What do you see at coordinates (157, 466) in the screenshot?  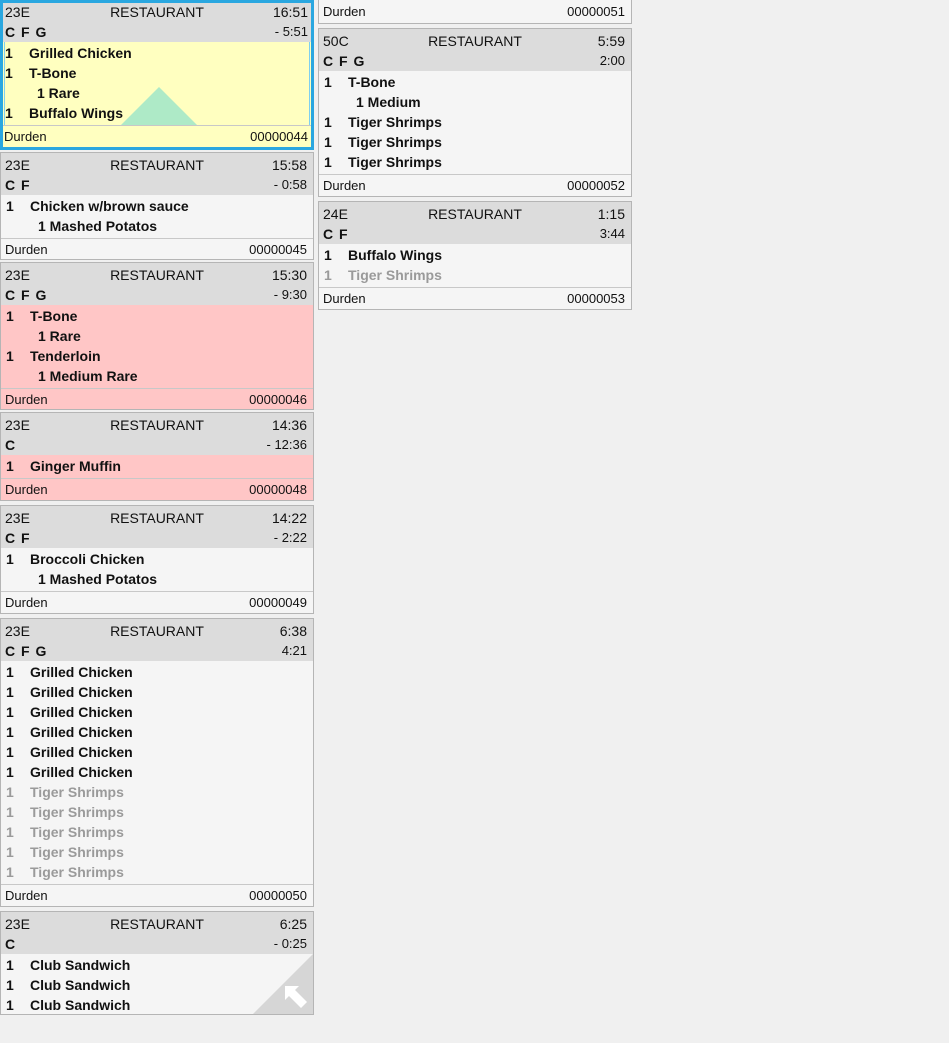 I see `order-item: 1 Ginger Muffin` at bounding box center [157, 466].